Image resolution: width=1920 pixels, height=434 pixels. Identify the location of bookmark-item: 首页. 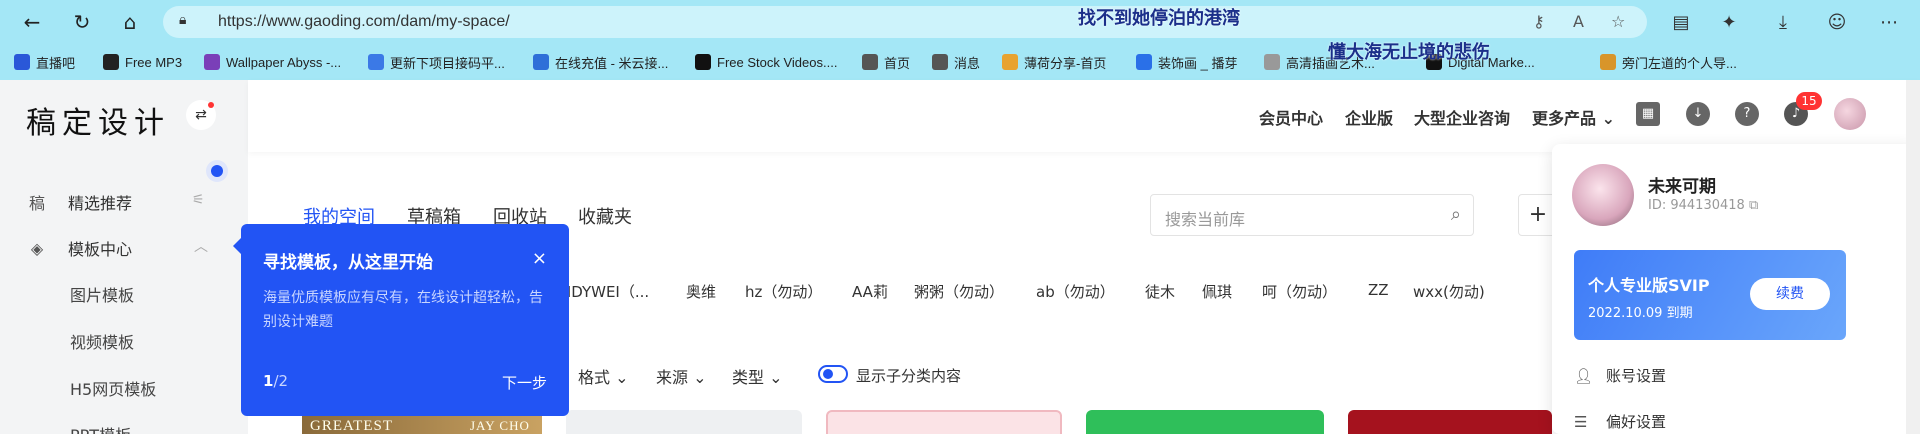
(886, 62).